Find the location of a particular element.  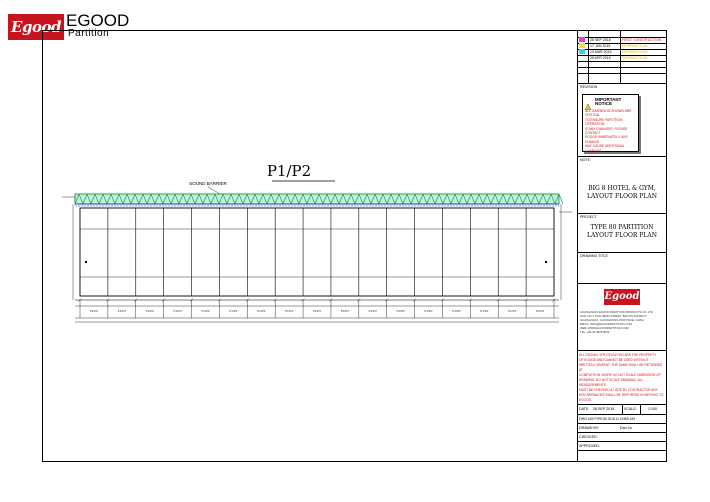

drawing-title: P1/P2 is located at coordinates (289, 171).